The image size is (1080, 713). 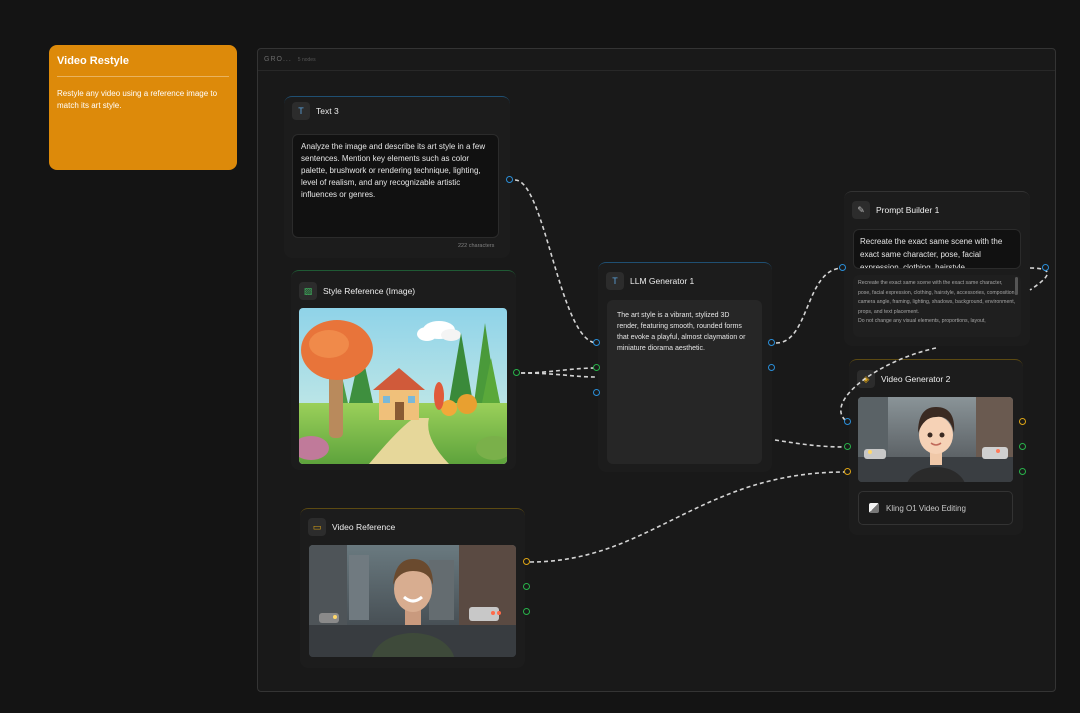 What do you see at coordinates (847, 471) in the screenshot?
I see `video-gen-video-port` at bounding box center [847, 471].